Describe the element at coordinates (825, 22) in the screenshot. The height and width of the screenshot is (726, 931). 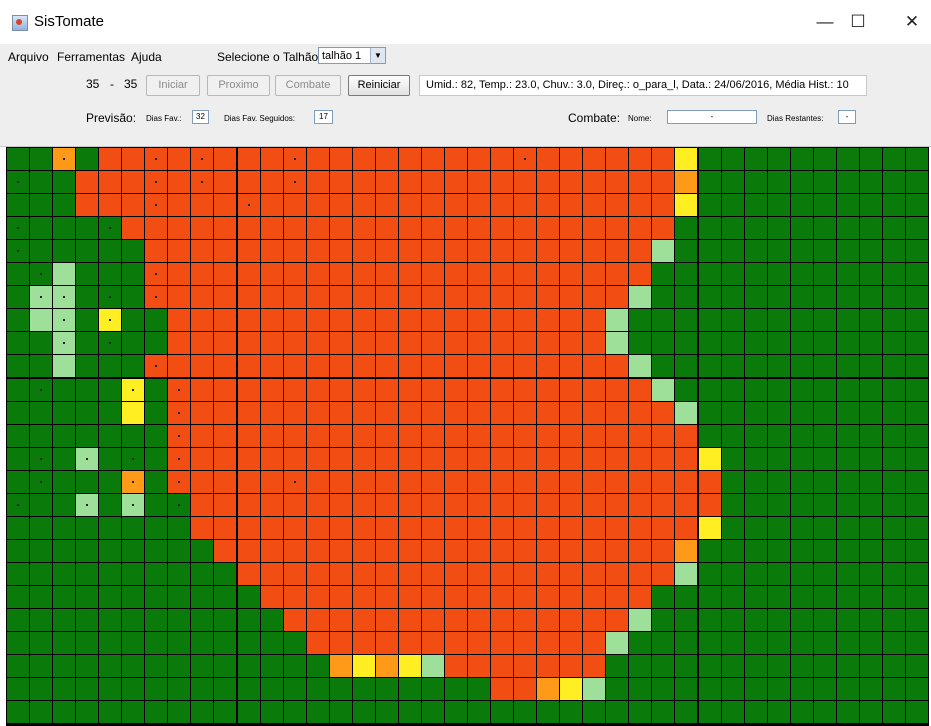
I see `minimize-button: —` at that location.